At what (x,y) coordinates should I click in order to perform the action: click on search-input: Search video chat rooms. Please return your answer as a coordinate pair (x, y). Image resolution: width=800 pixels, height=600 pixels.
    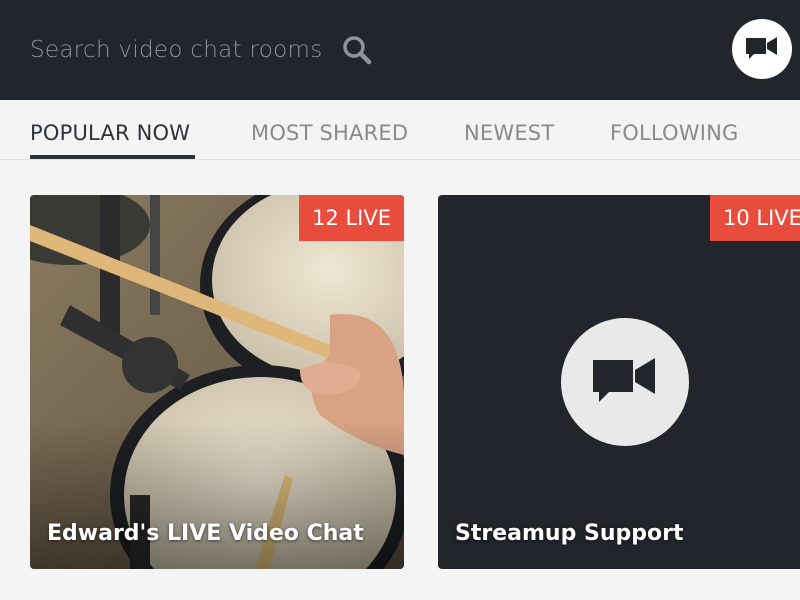
    Looking at the image, I should click on (176, 50).